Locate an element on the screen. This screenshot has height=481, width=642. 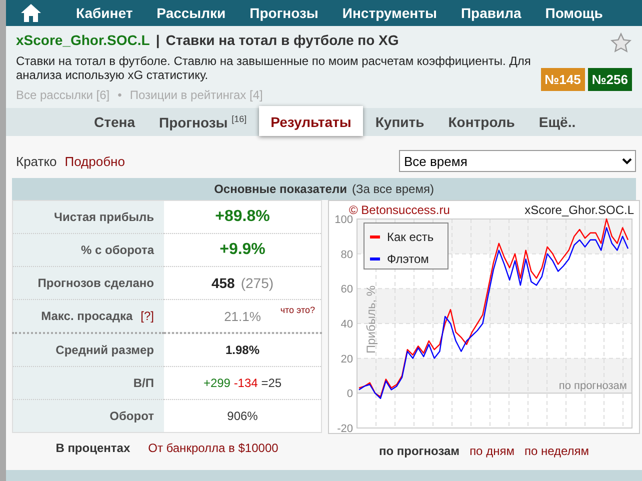
axis-tick-label: 80 is located at coordinates (346, 255).